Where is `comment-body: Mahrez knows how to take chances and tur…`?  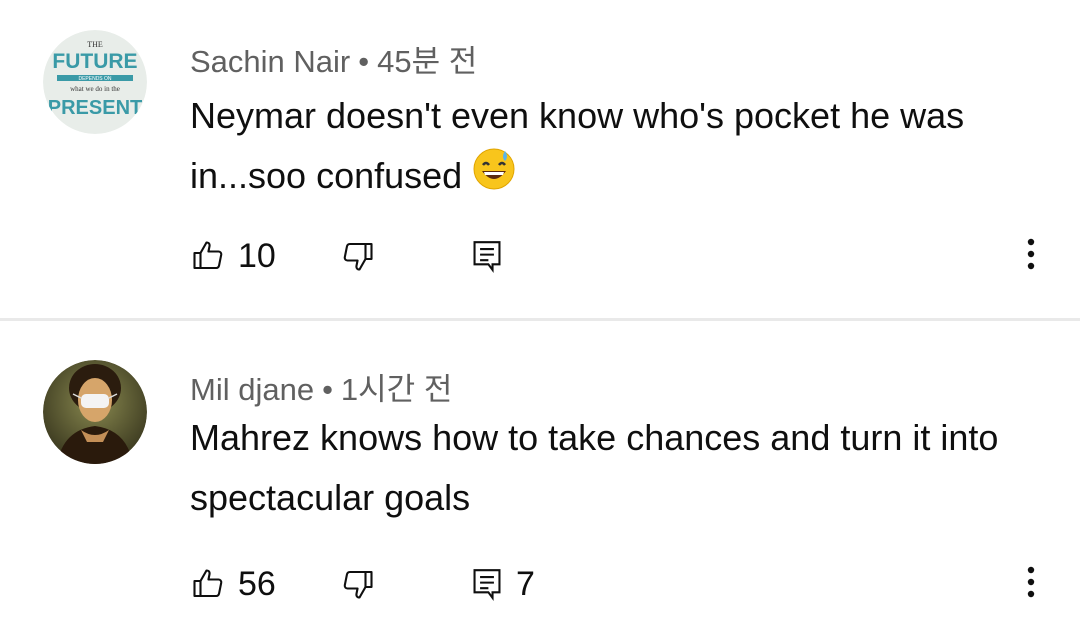 comment-body: Mahrez knows how to take chances and tur… is located at coordinates (610, 468).